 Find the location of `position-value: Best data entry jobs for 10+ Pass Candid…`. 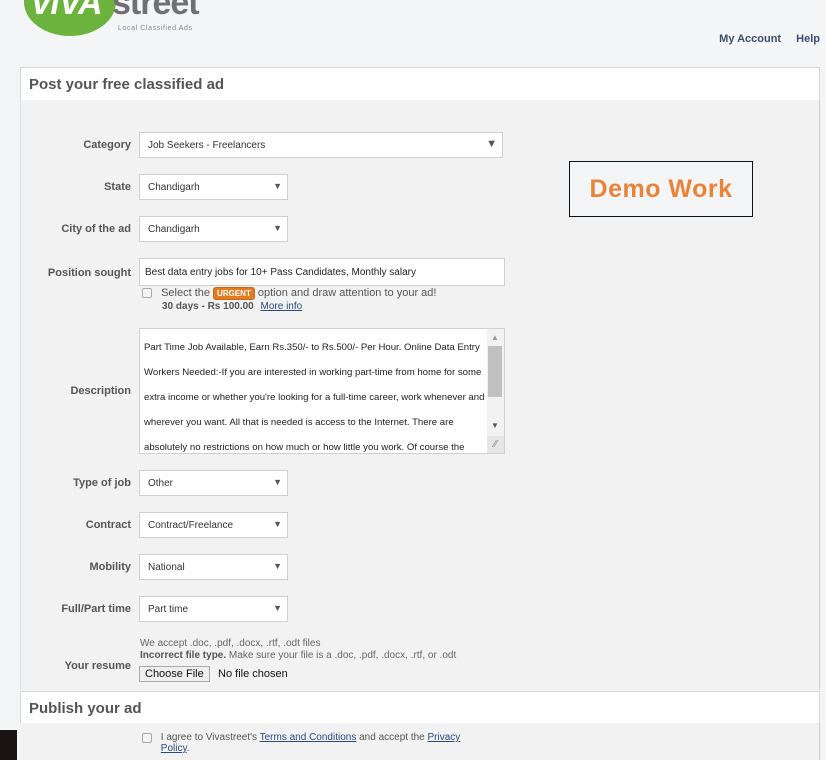

position-value: Best data entry jobs for 10+ Pass Candid… is located at coordinates (280, 272).